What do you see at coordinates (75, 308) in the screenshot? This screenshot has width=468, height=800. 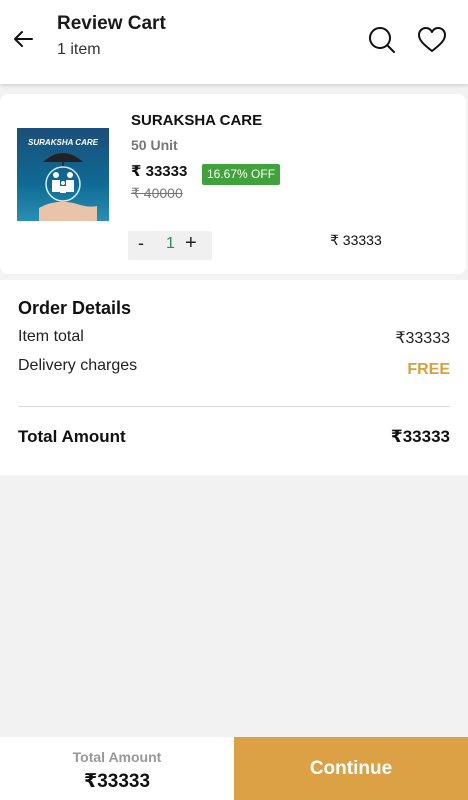 I see `order-details-title: Order Details` at bounding box center [75, 308].